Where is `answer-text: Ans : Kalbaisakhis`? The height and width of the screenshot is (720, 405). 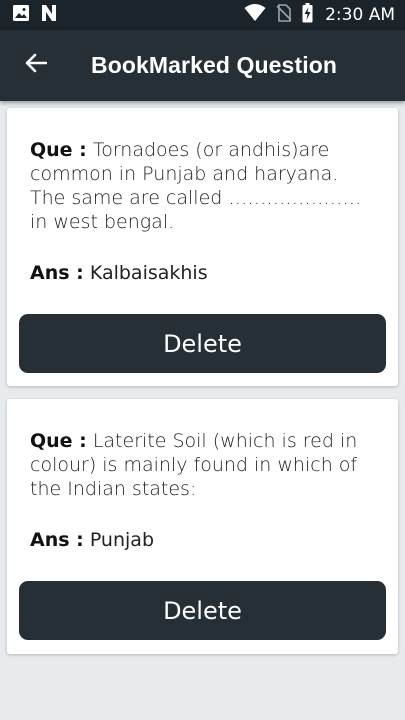
answer-text: Ans : Kalbaisakhis is located at coordinates (204, 273).